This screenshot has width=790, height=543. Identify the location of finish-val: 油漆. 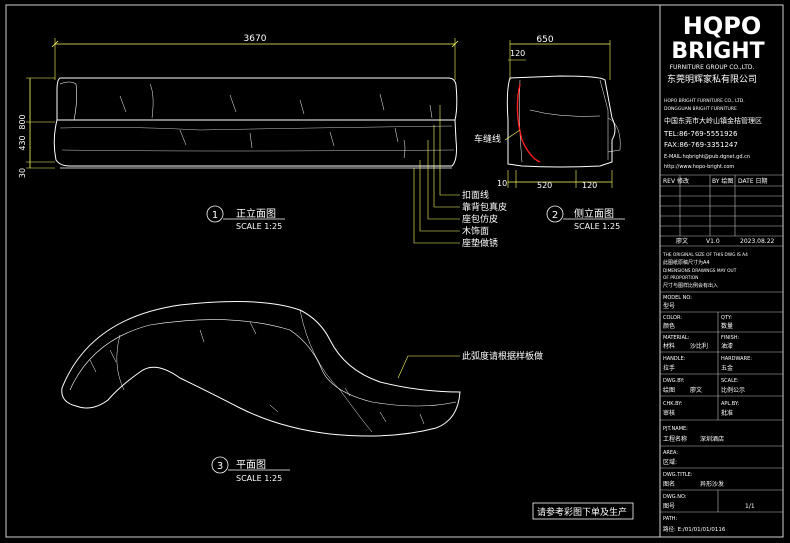
(727, 346).